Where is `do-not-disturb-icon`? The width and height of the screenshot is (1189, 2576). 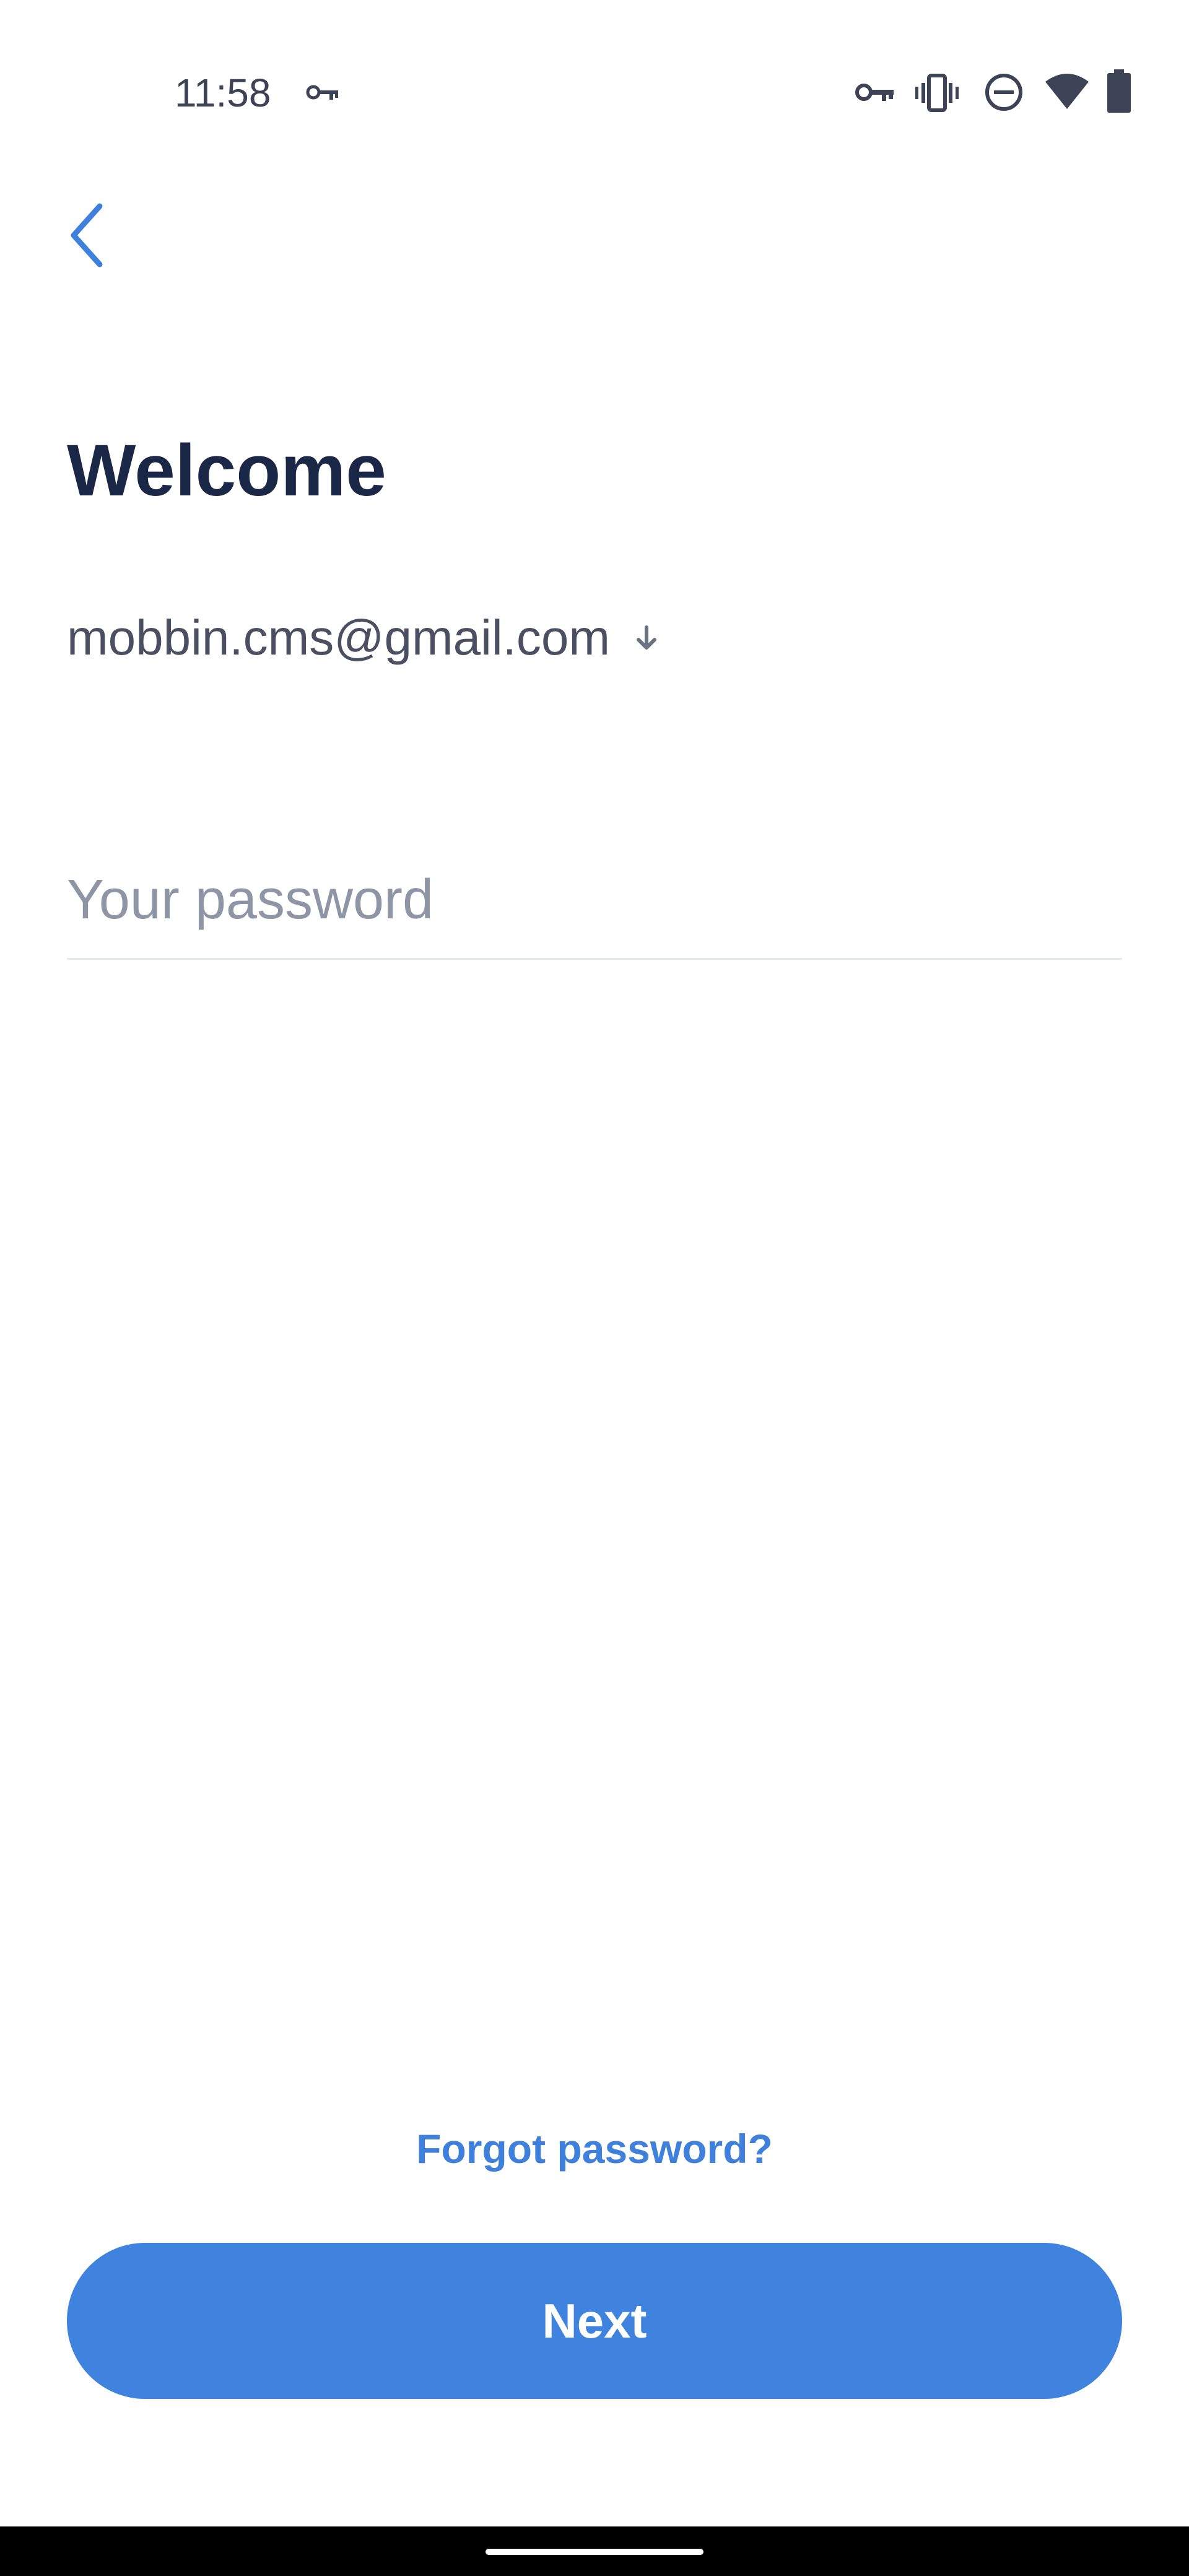
do-not-disturb-icon is located at coordinates (1003, 92).